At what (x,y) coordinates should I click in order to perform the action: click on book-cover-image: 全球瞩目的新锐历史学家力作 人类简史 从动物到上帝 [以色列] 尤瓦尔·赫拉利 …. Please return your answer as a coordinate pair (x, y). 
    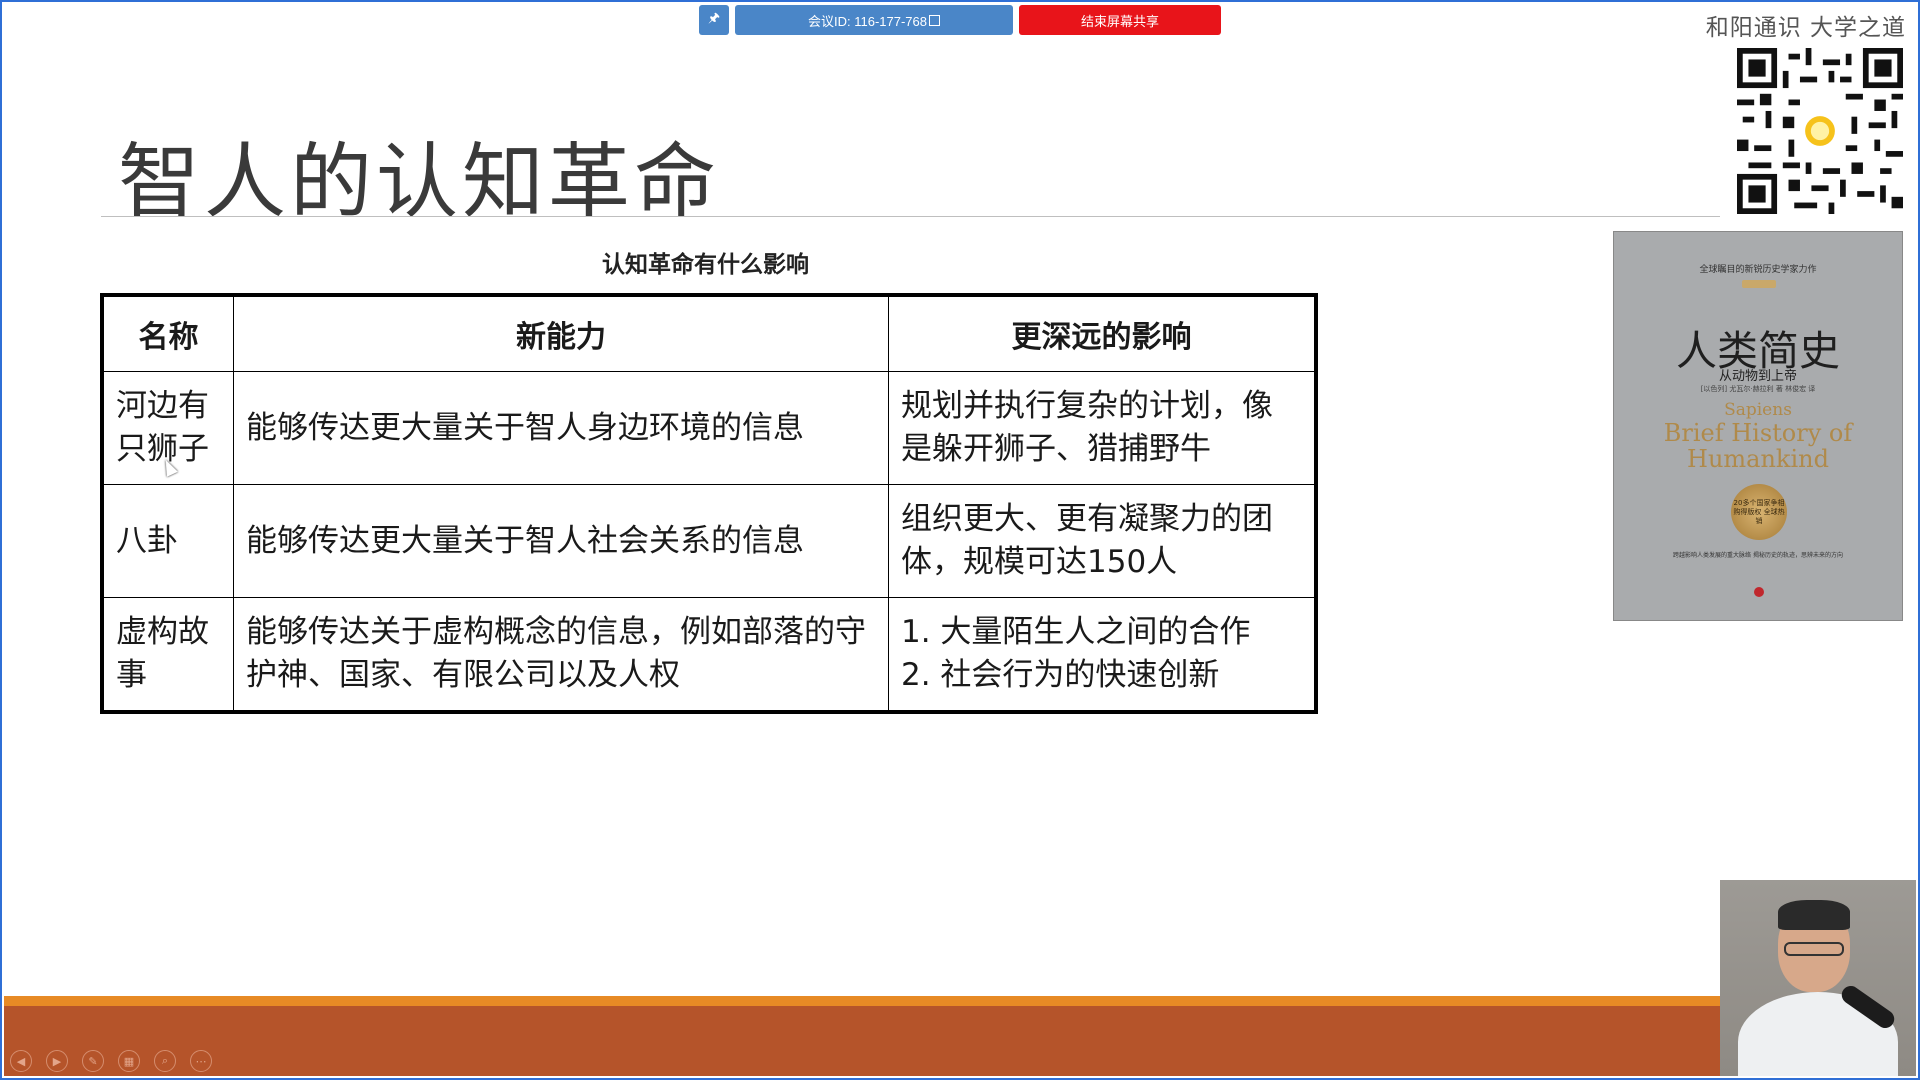
    Looking at the image, I should click on (1758, 426).